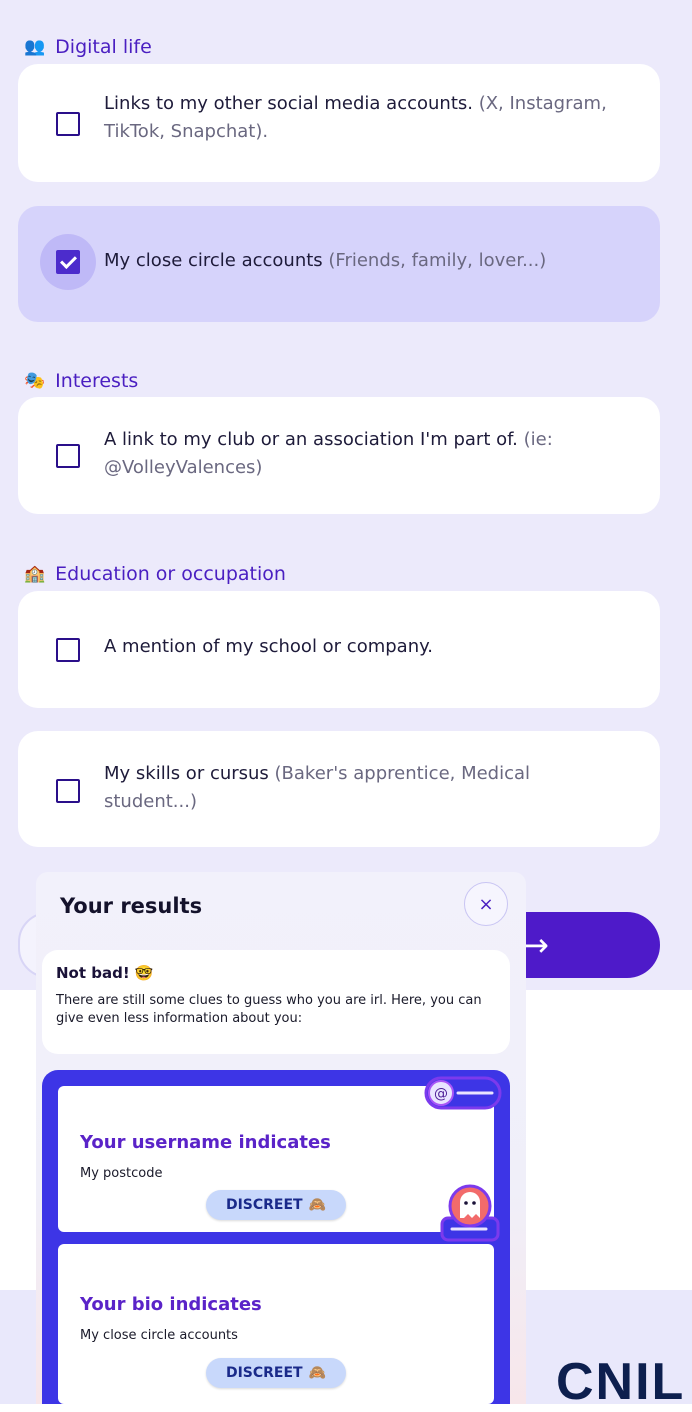 The width and height of the screenshot is (692, 1412). I want to click on option-label: A mention of my school or company., so click(268, 646).